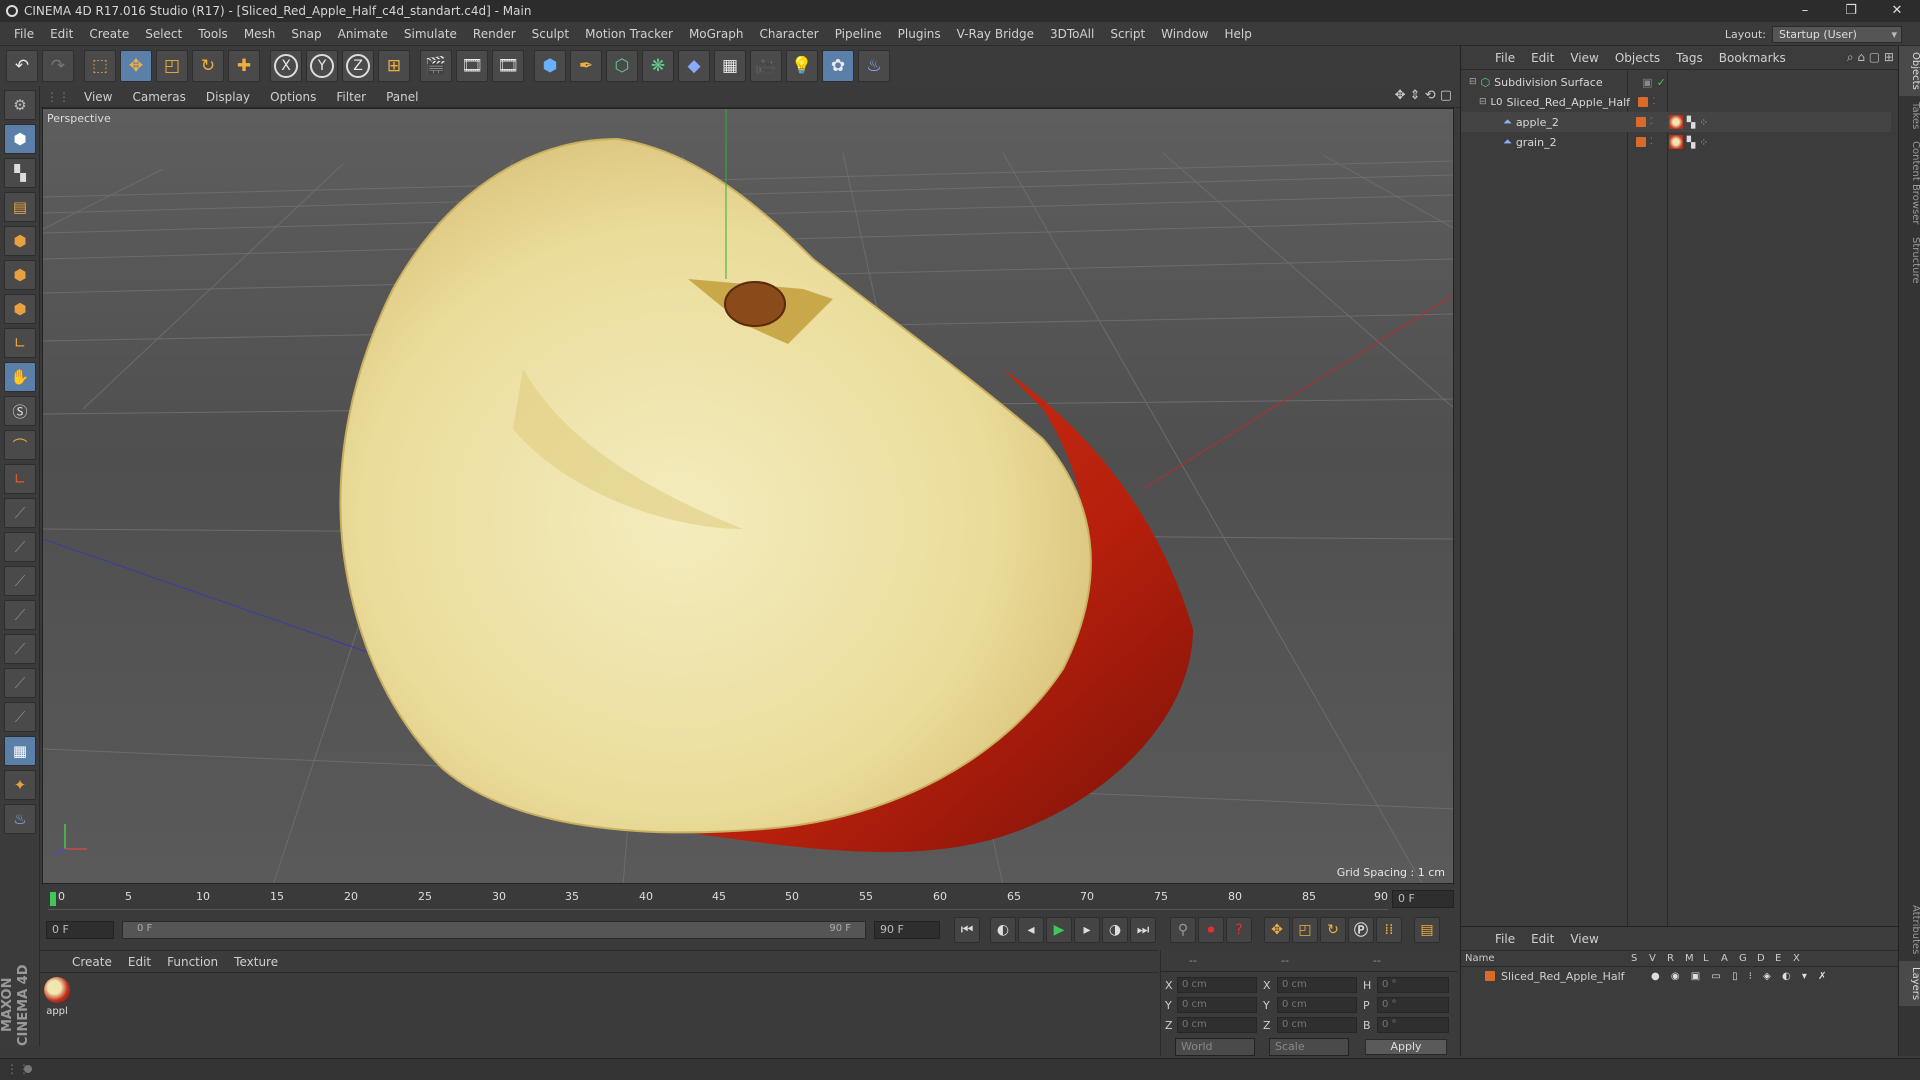  I want to click on points-mode-button: ⬢, so click(20, 241).